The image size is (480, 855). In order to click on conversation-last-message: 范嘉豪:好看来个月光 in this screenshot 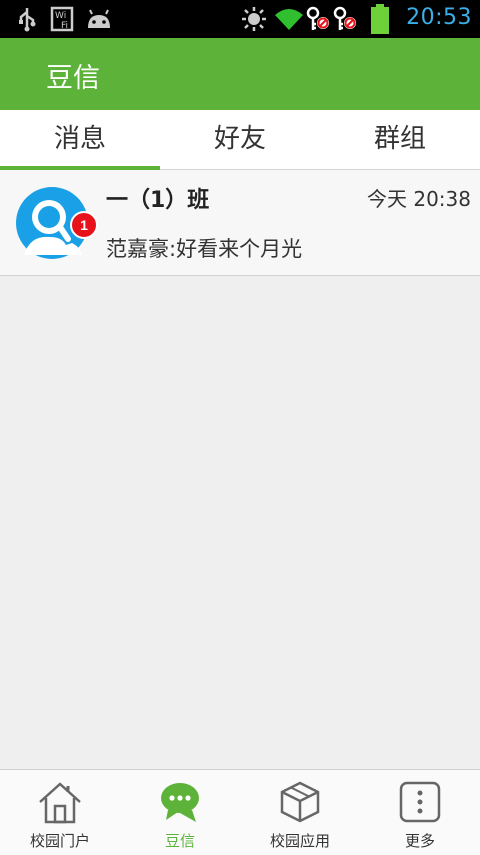, I will do `click(204, 249)`.